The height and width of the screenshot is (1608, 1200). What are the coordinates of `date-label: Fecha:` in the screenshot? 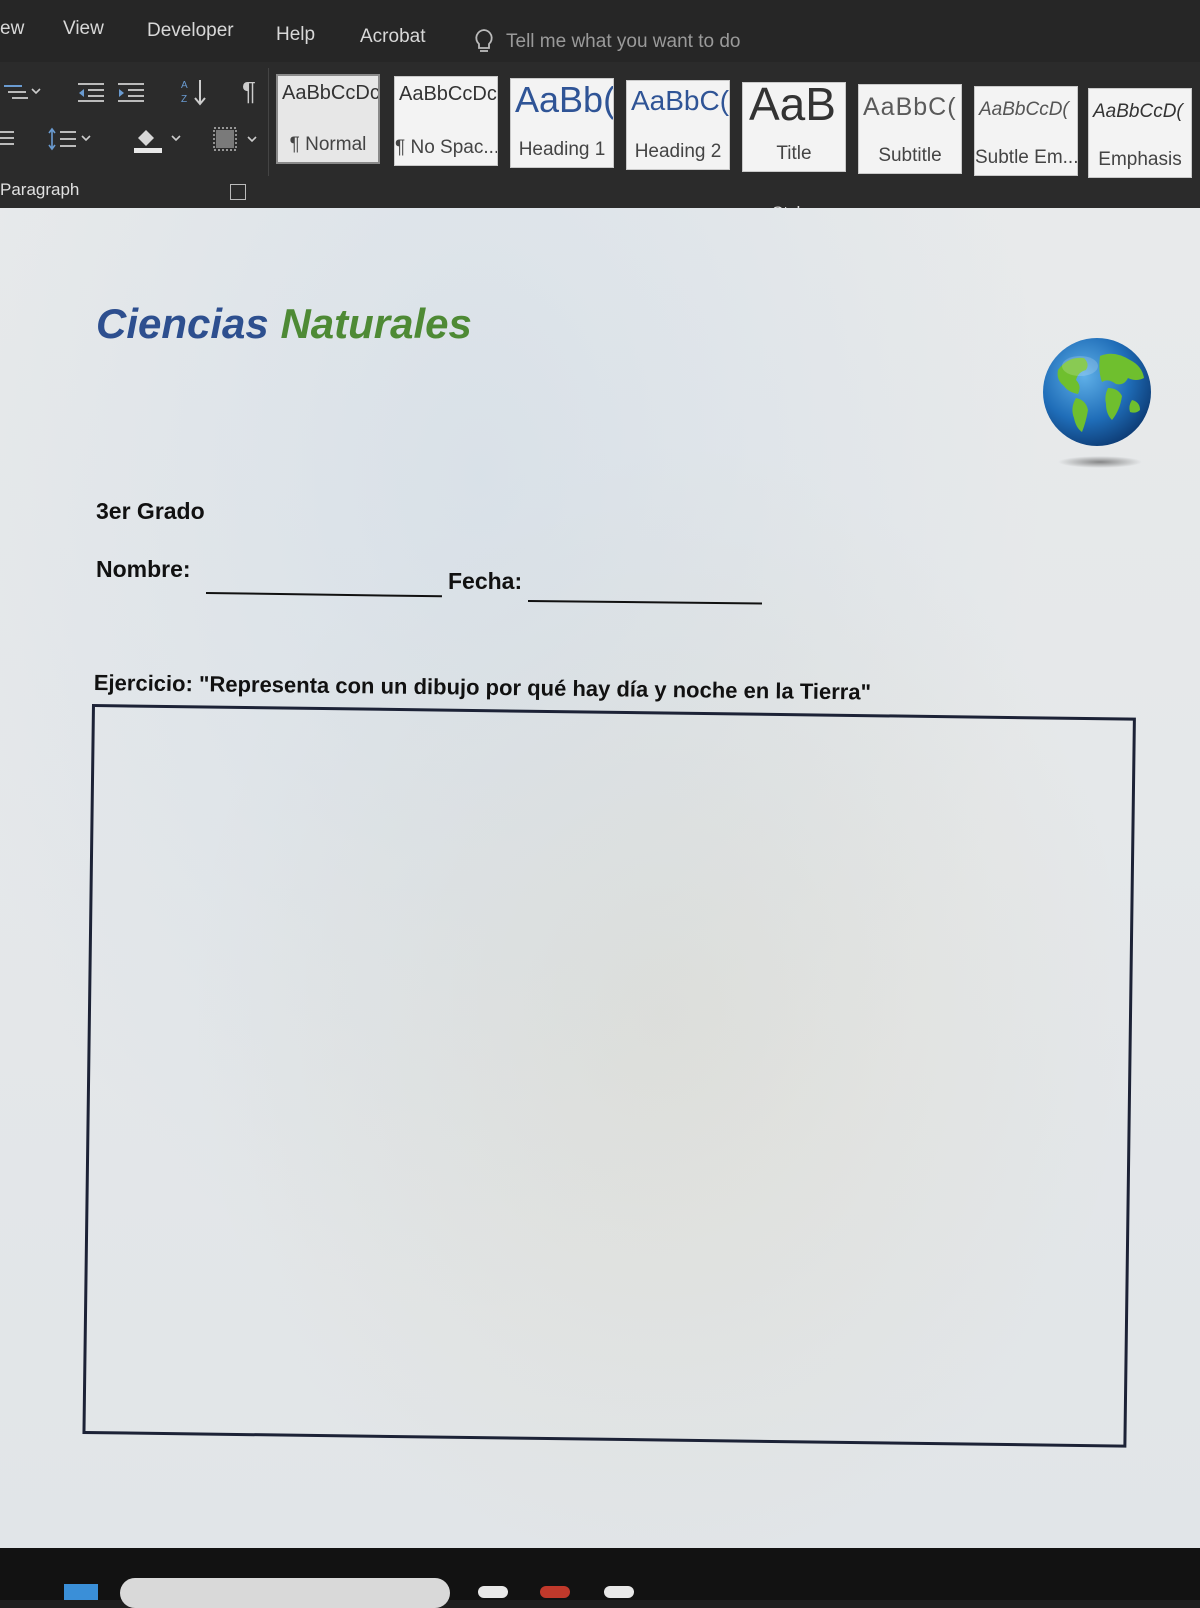 It's located at (485, 581).